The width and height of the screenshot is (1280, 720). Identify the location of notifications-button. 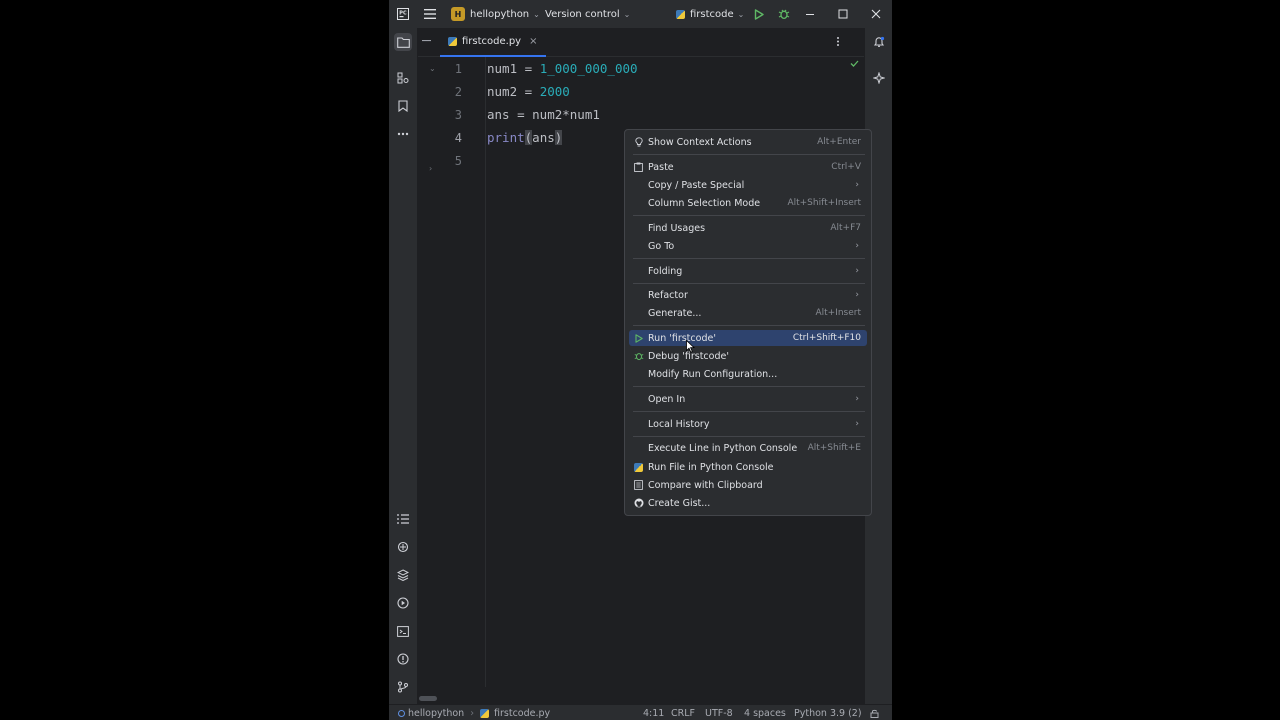
(879, 42).